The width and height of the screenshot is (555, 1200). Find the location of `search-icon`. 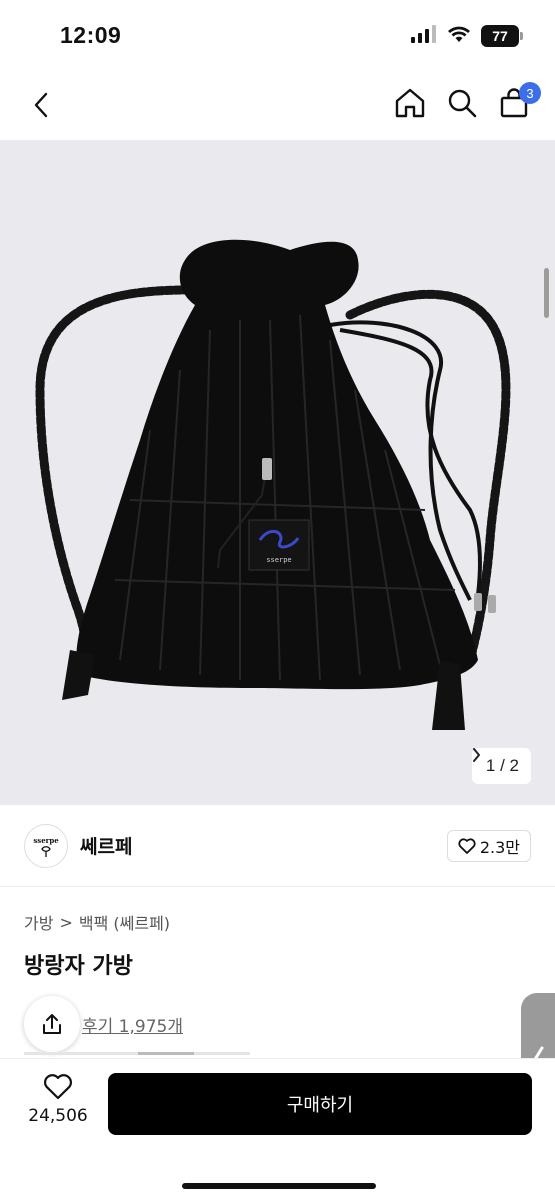

search-icon is located at coordinates (462, 103).